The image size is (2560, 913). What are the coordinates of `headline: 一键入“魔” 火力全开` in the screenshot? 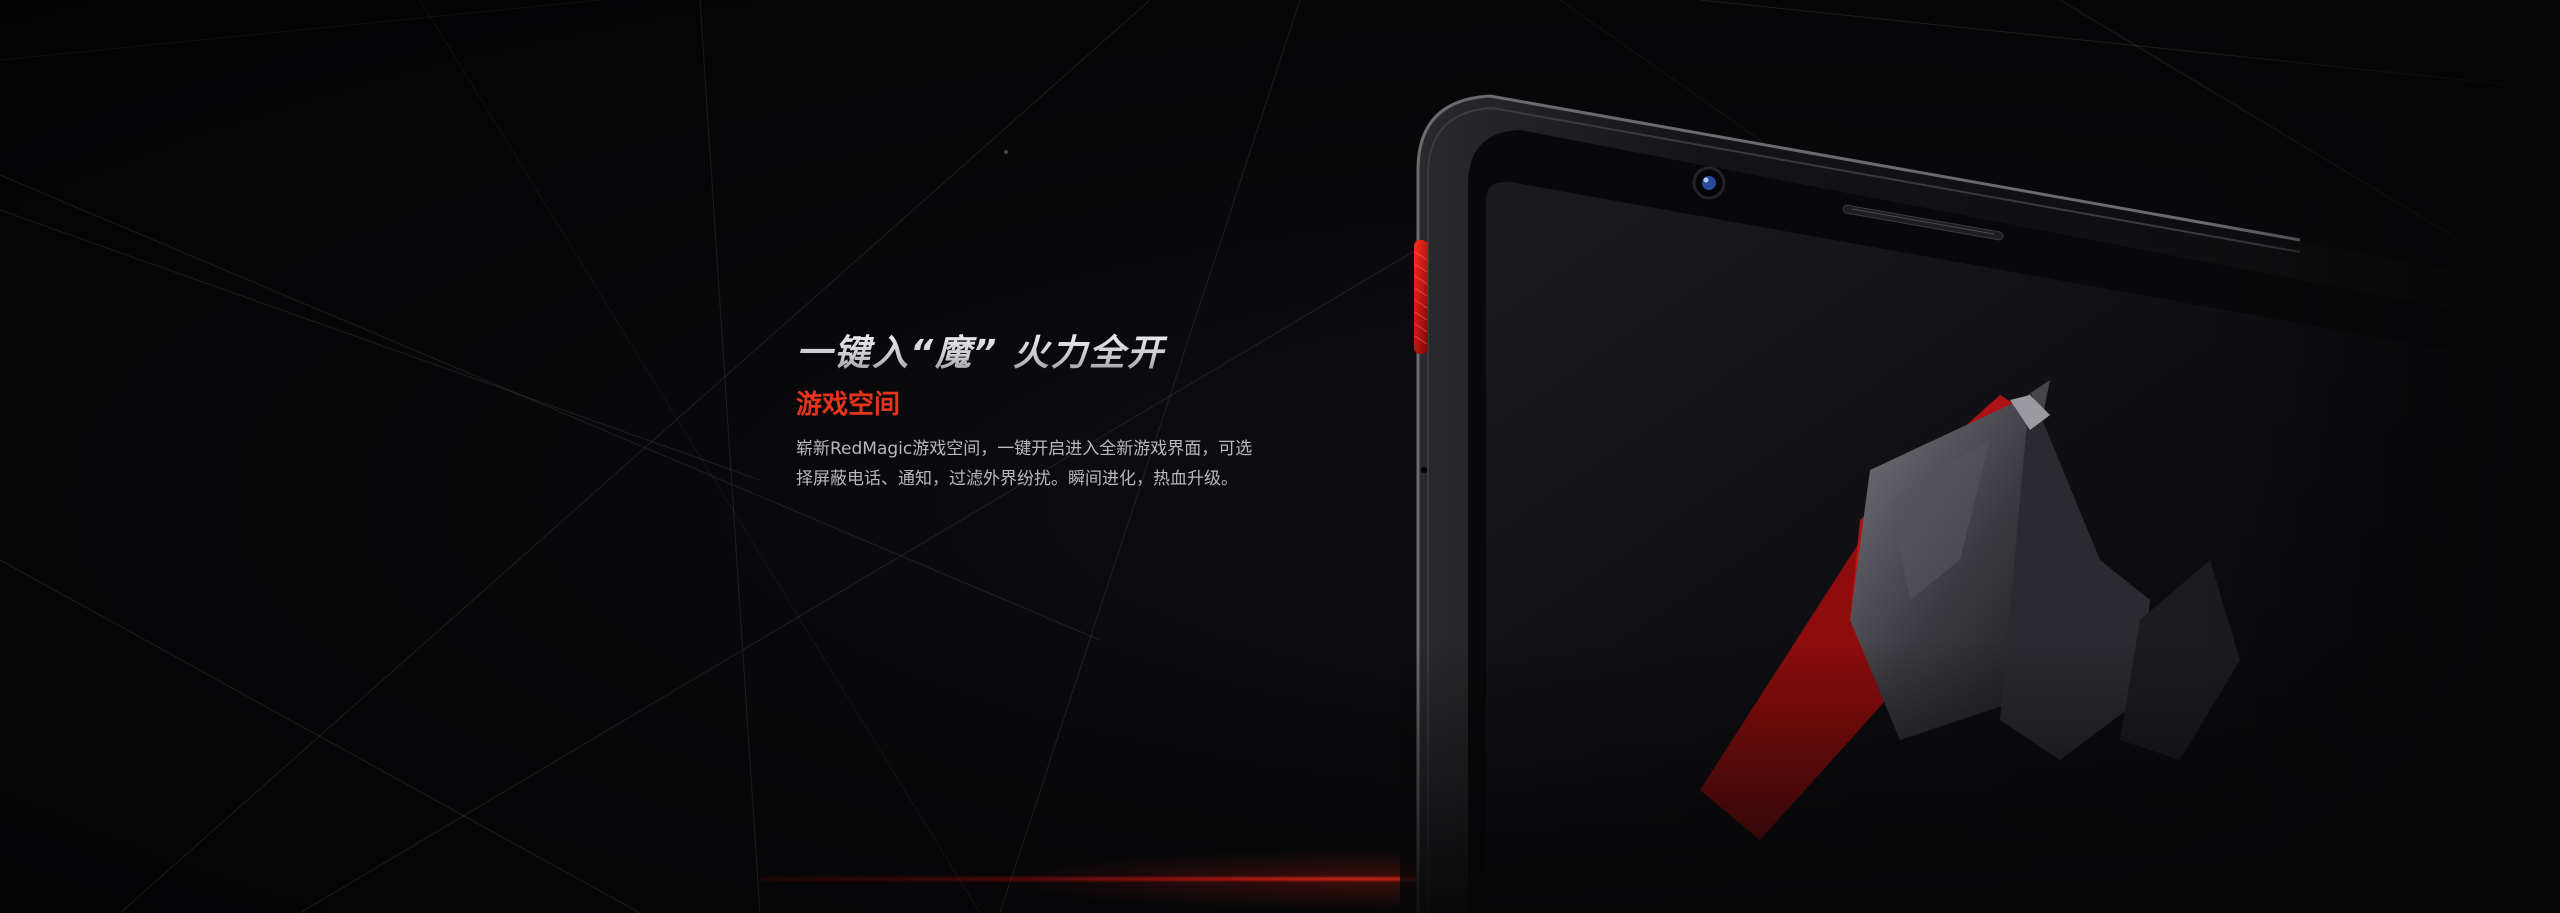 It's located at (1036, 354).